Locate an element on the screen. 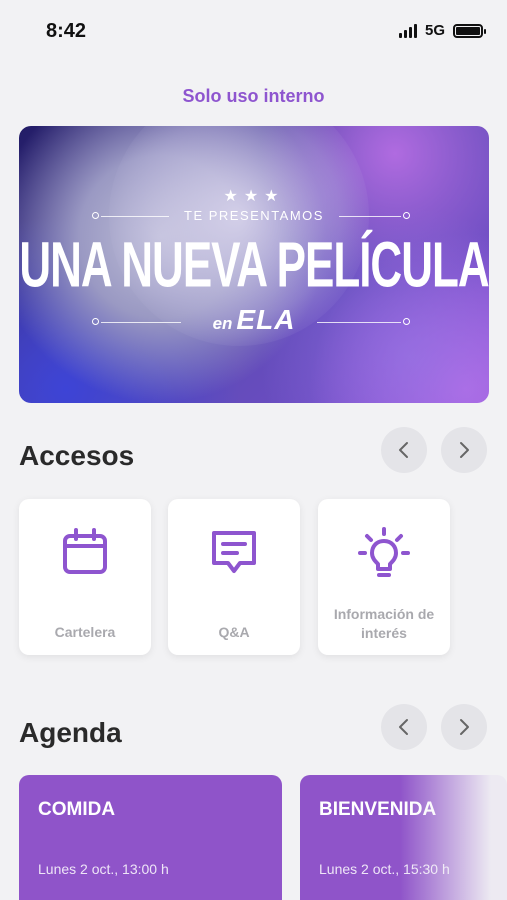 This screenshot has height=900, width=507. access-card-cartelera: Cartelera is located at coordinates (85, 577).